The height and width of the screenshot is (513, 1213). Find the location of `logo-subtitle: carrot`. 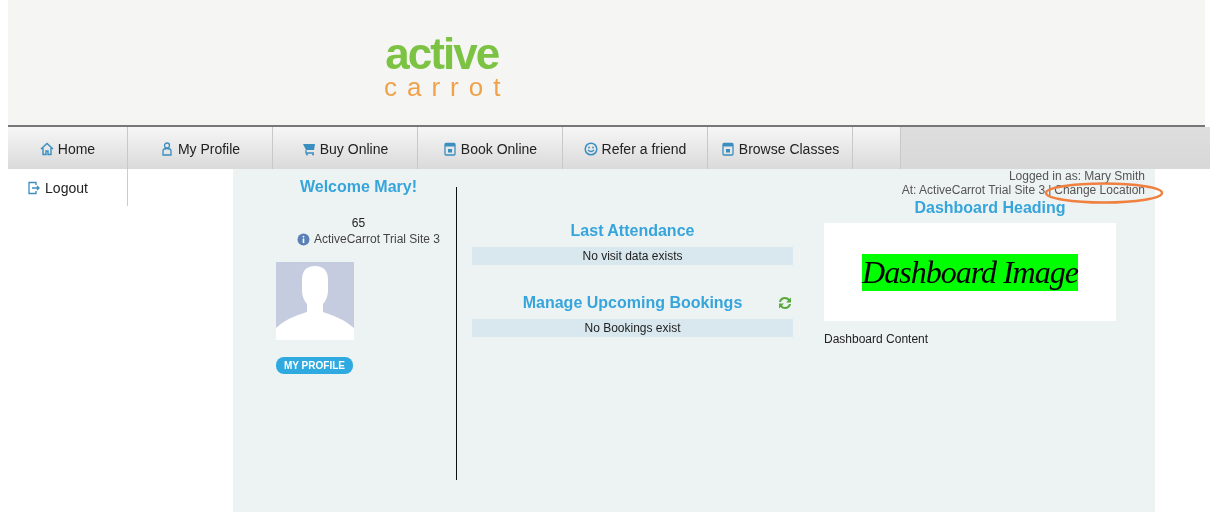

logo-subtitle: carrot is located at coordinates (447, 86).